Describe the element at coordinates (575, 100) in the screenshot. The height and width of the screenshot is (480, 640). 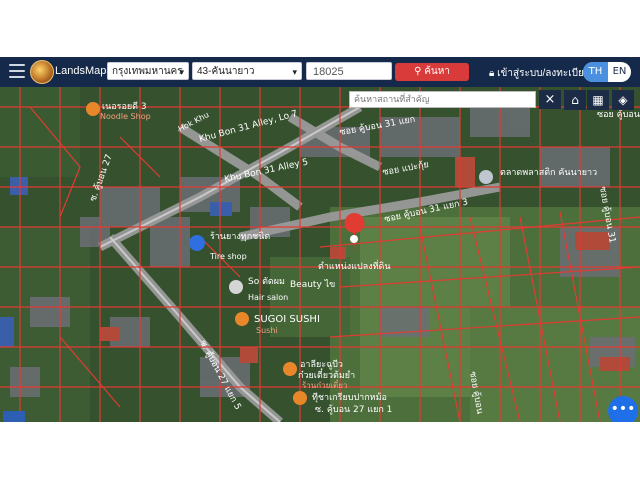
I see `home-icon: ⌂` at that location.